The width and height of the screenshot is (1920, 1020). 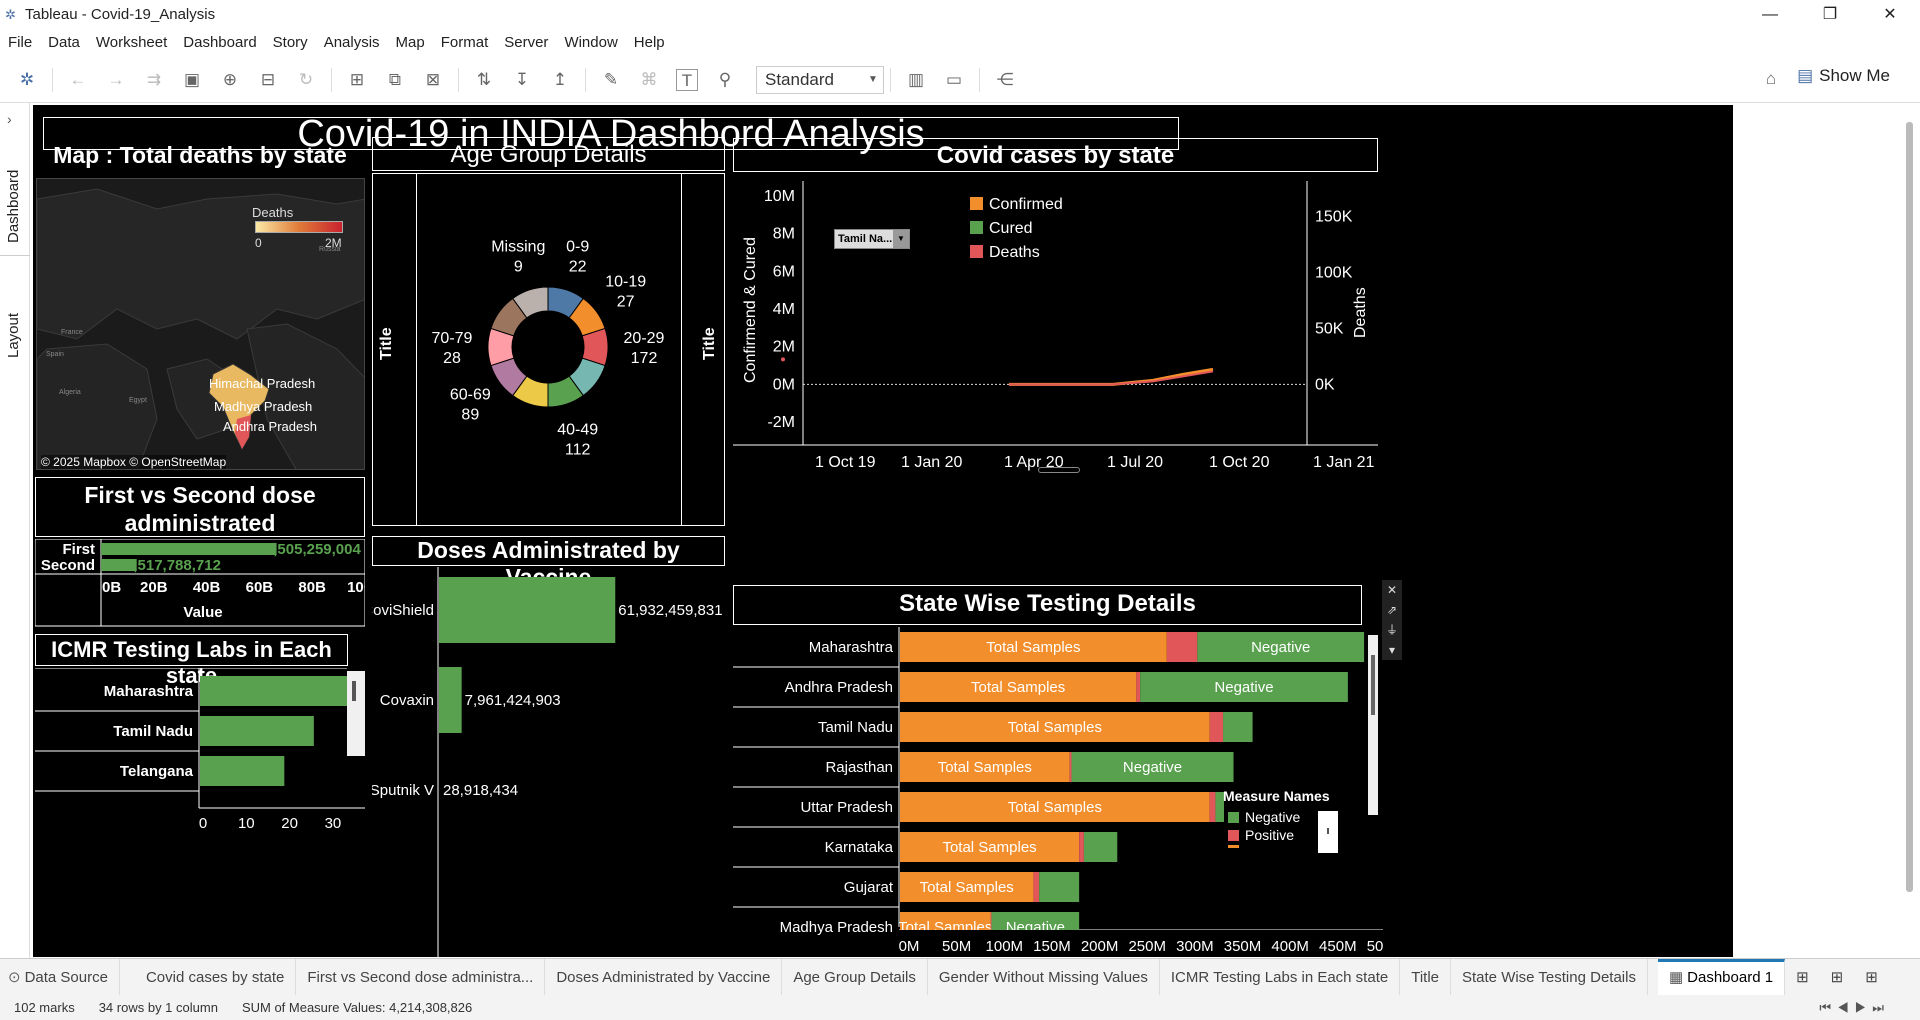 What do you see at coordinates (64, 42) in the screenshot?
I see `menu-data: Data` at bounding box center [64, 42].